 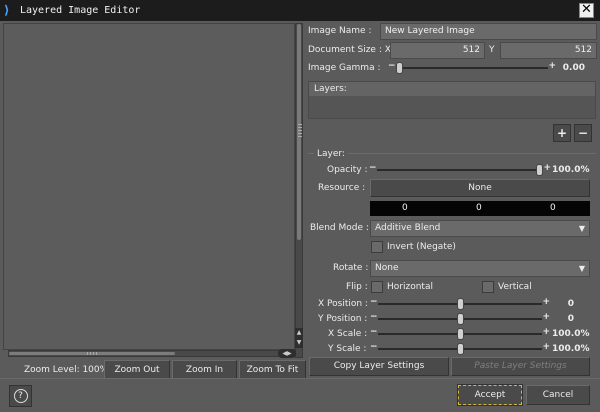 I want to click on y-scale-label: Y Scale :, so click(x=347, y=349).